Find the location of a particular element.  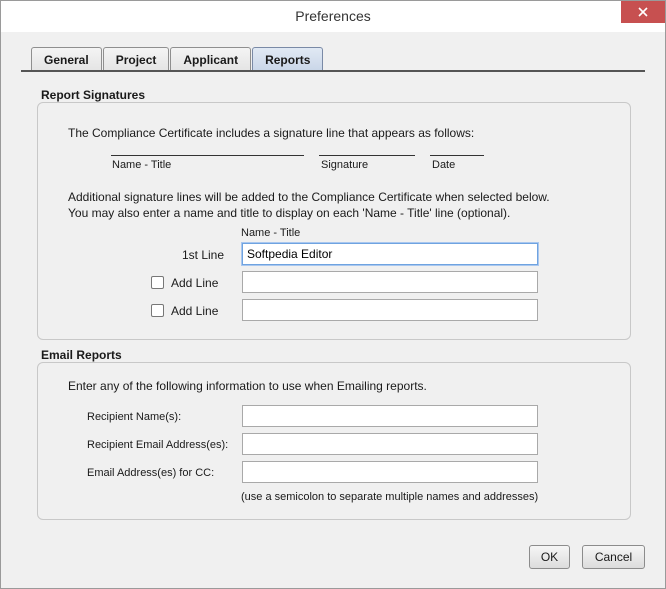

sample-name-title-line is located at coordinates (207, 155).